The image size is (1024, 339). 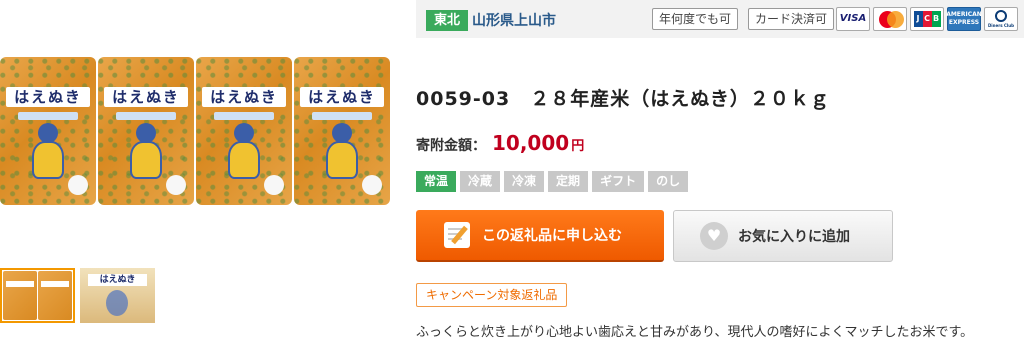 I want to click on apply-button: この返礼品に申し込む, so click(x=540, y=236).